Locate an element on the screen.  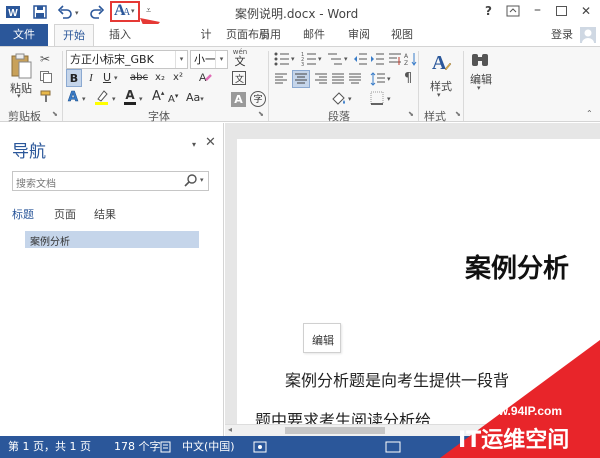
help-button: ? is located at coordinates (488, 11).